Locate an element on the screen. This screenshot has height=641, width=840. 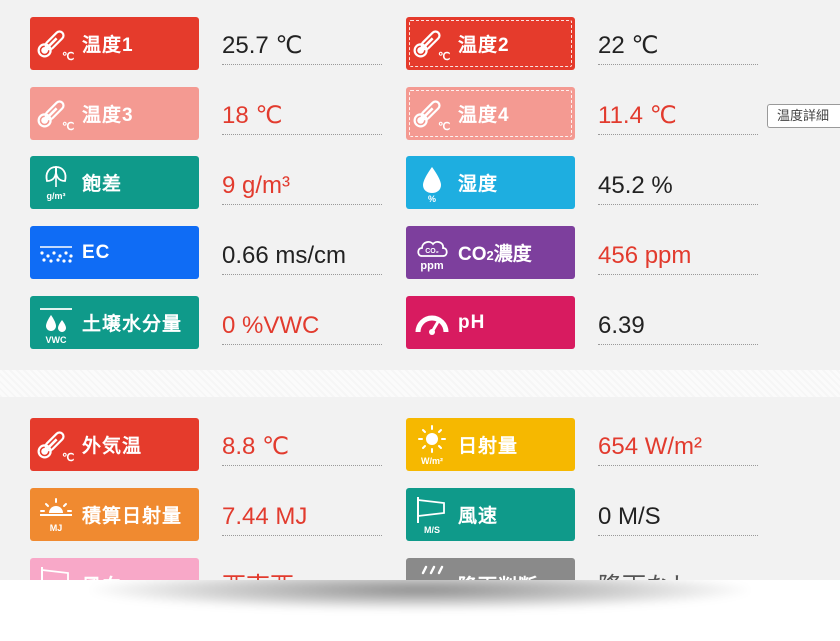
value-temperature-2: 22 ℃ is located at coordinates (678, 46).